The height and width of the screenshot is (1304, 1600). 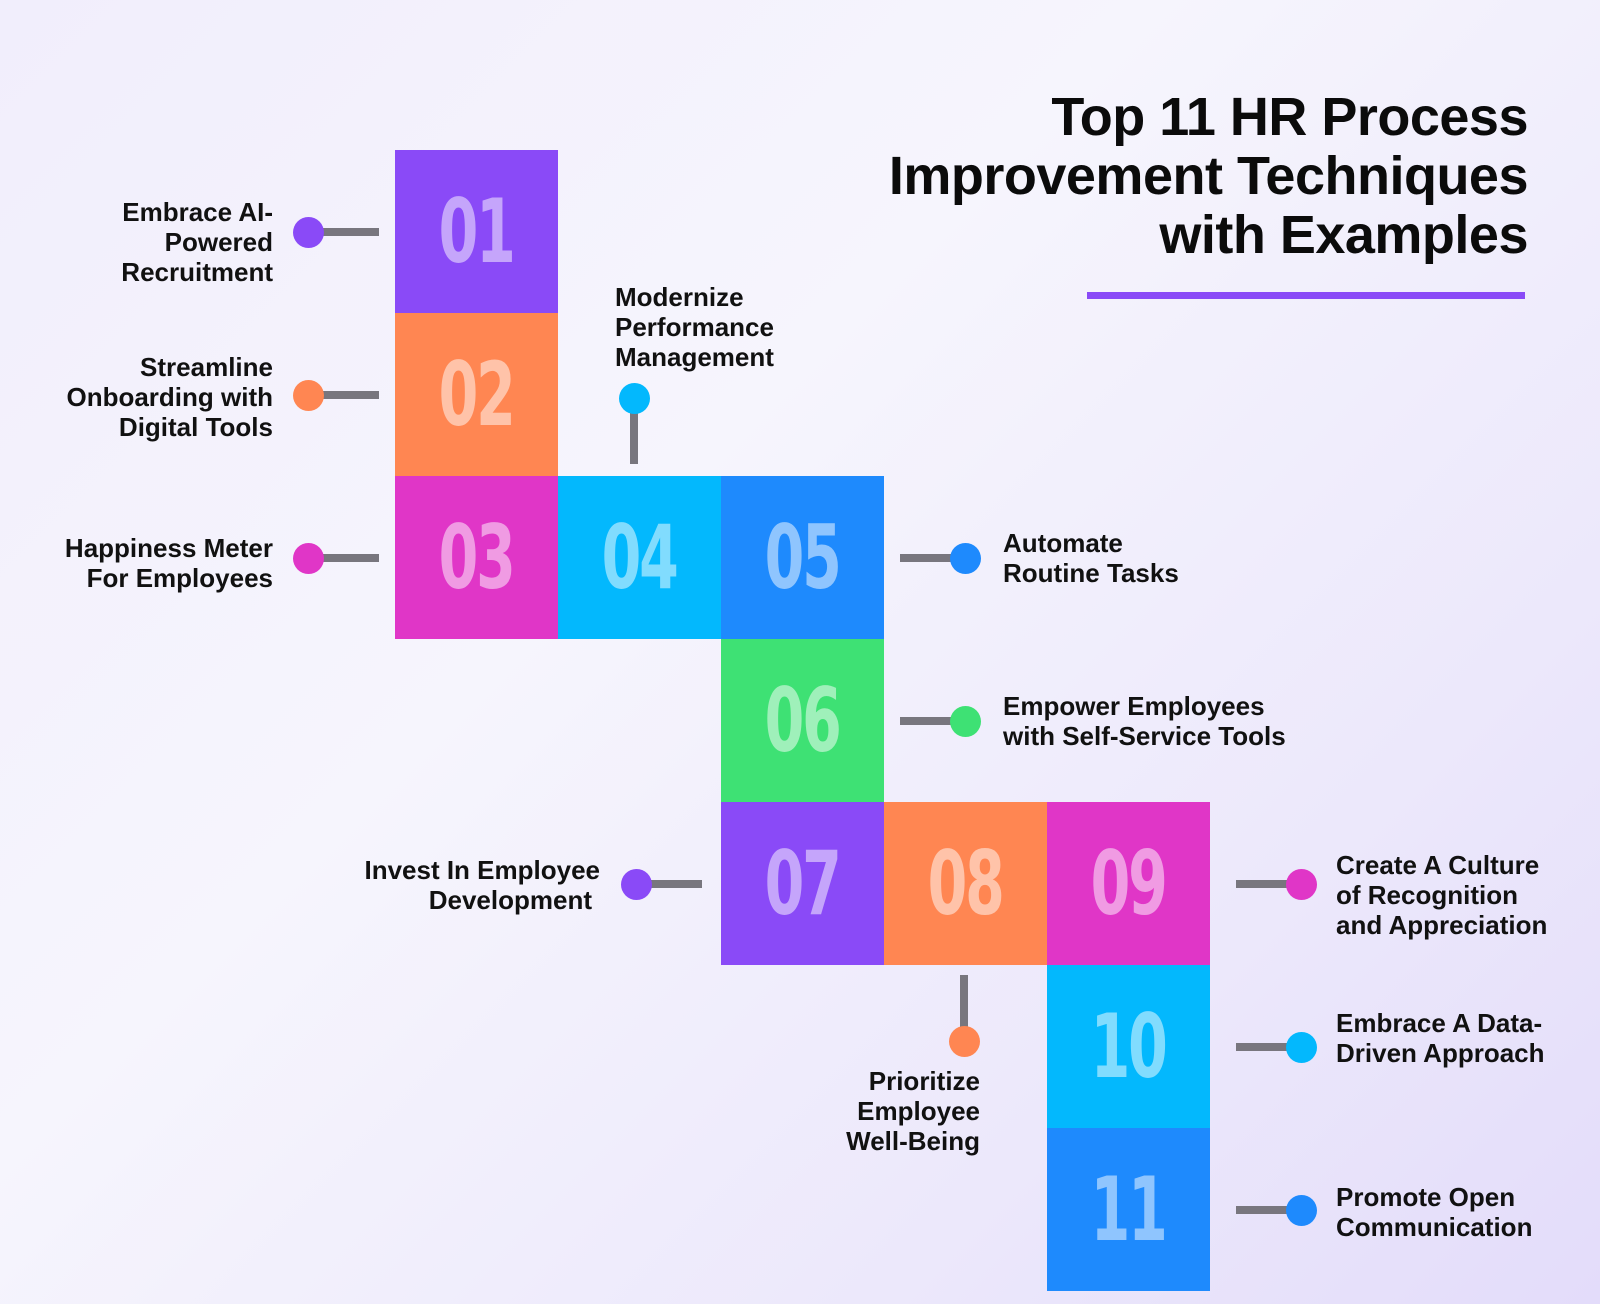 I want to click on label-line: Promote Open, so click(x=1426, y=1197).